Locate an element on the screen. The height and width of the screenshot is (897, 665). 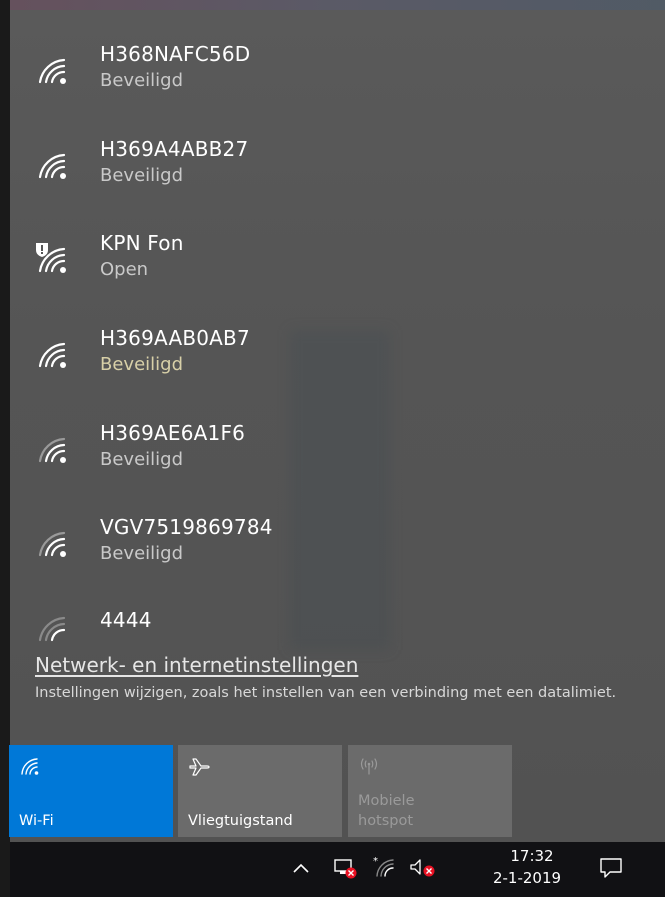
wifi-toggle-tile: Wi-Fi is located at coordinates (91, 791).